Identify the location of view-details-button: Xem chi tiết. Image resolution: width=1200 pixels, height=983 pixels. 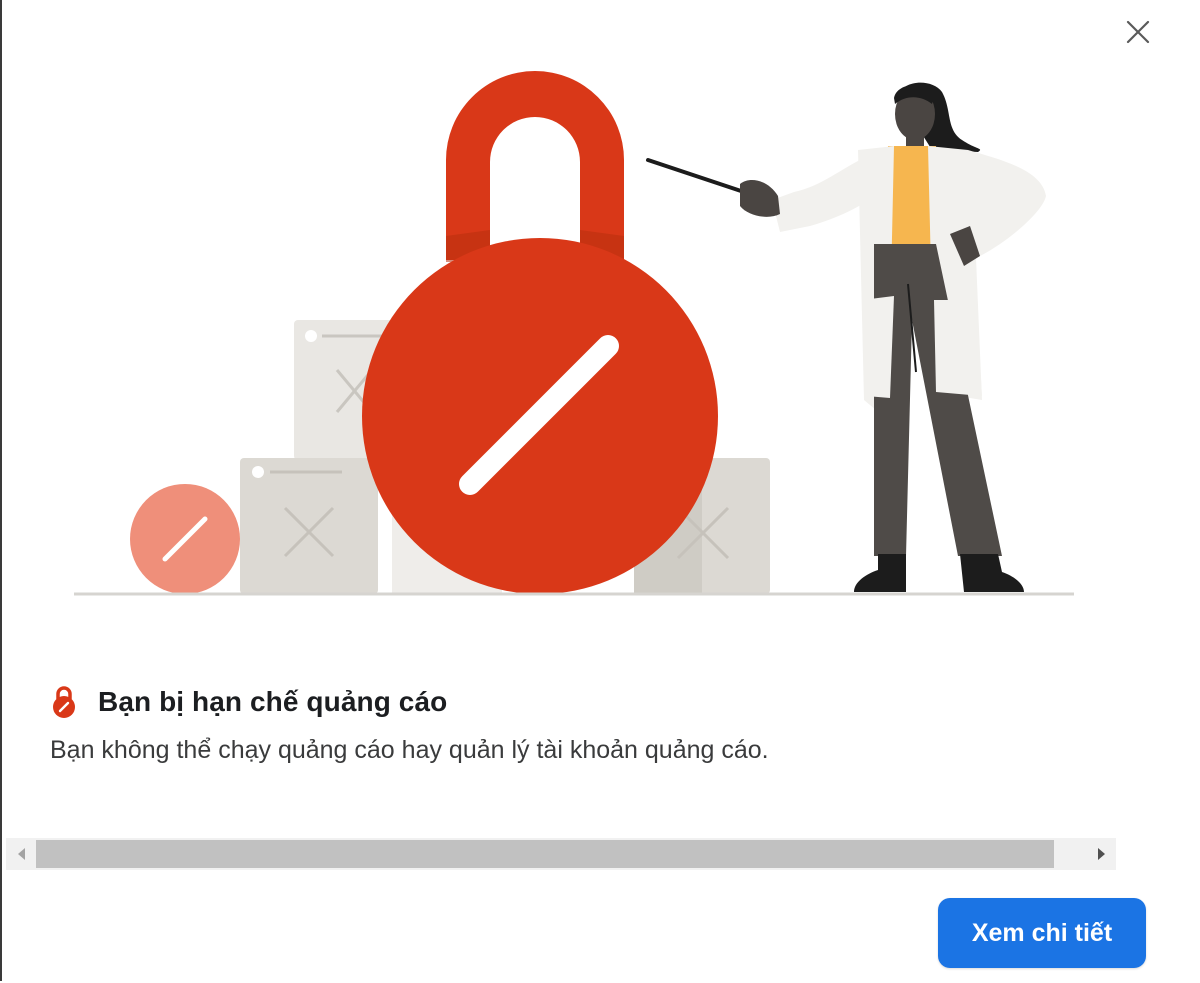
(1042, 933).